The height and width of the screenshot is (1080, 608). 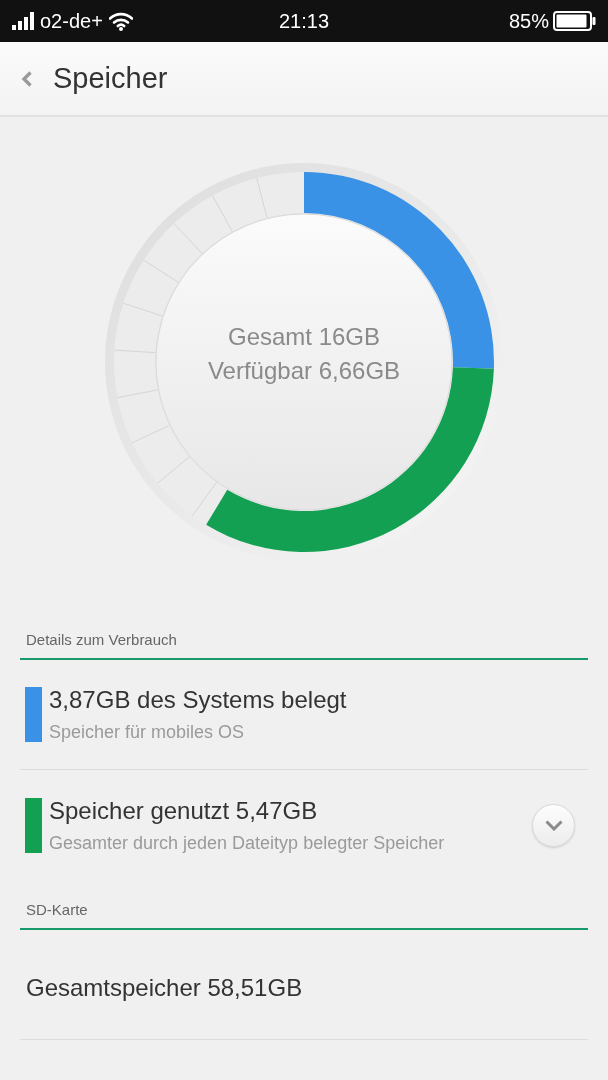 I want to click on clock-time: 21:13, so click(x=304, y=21).